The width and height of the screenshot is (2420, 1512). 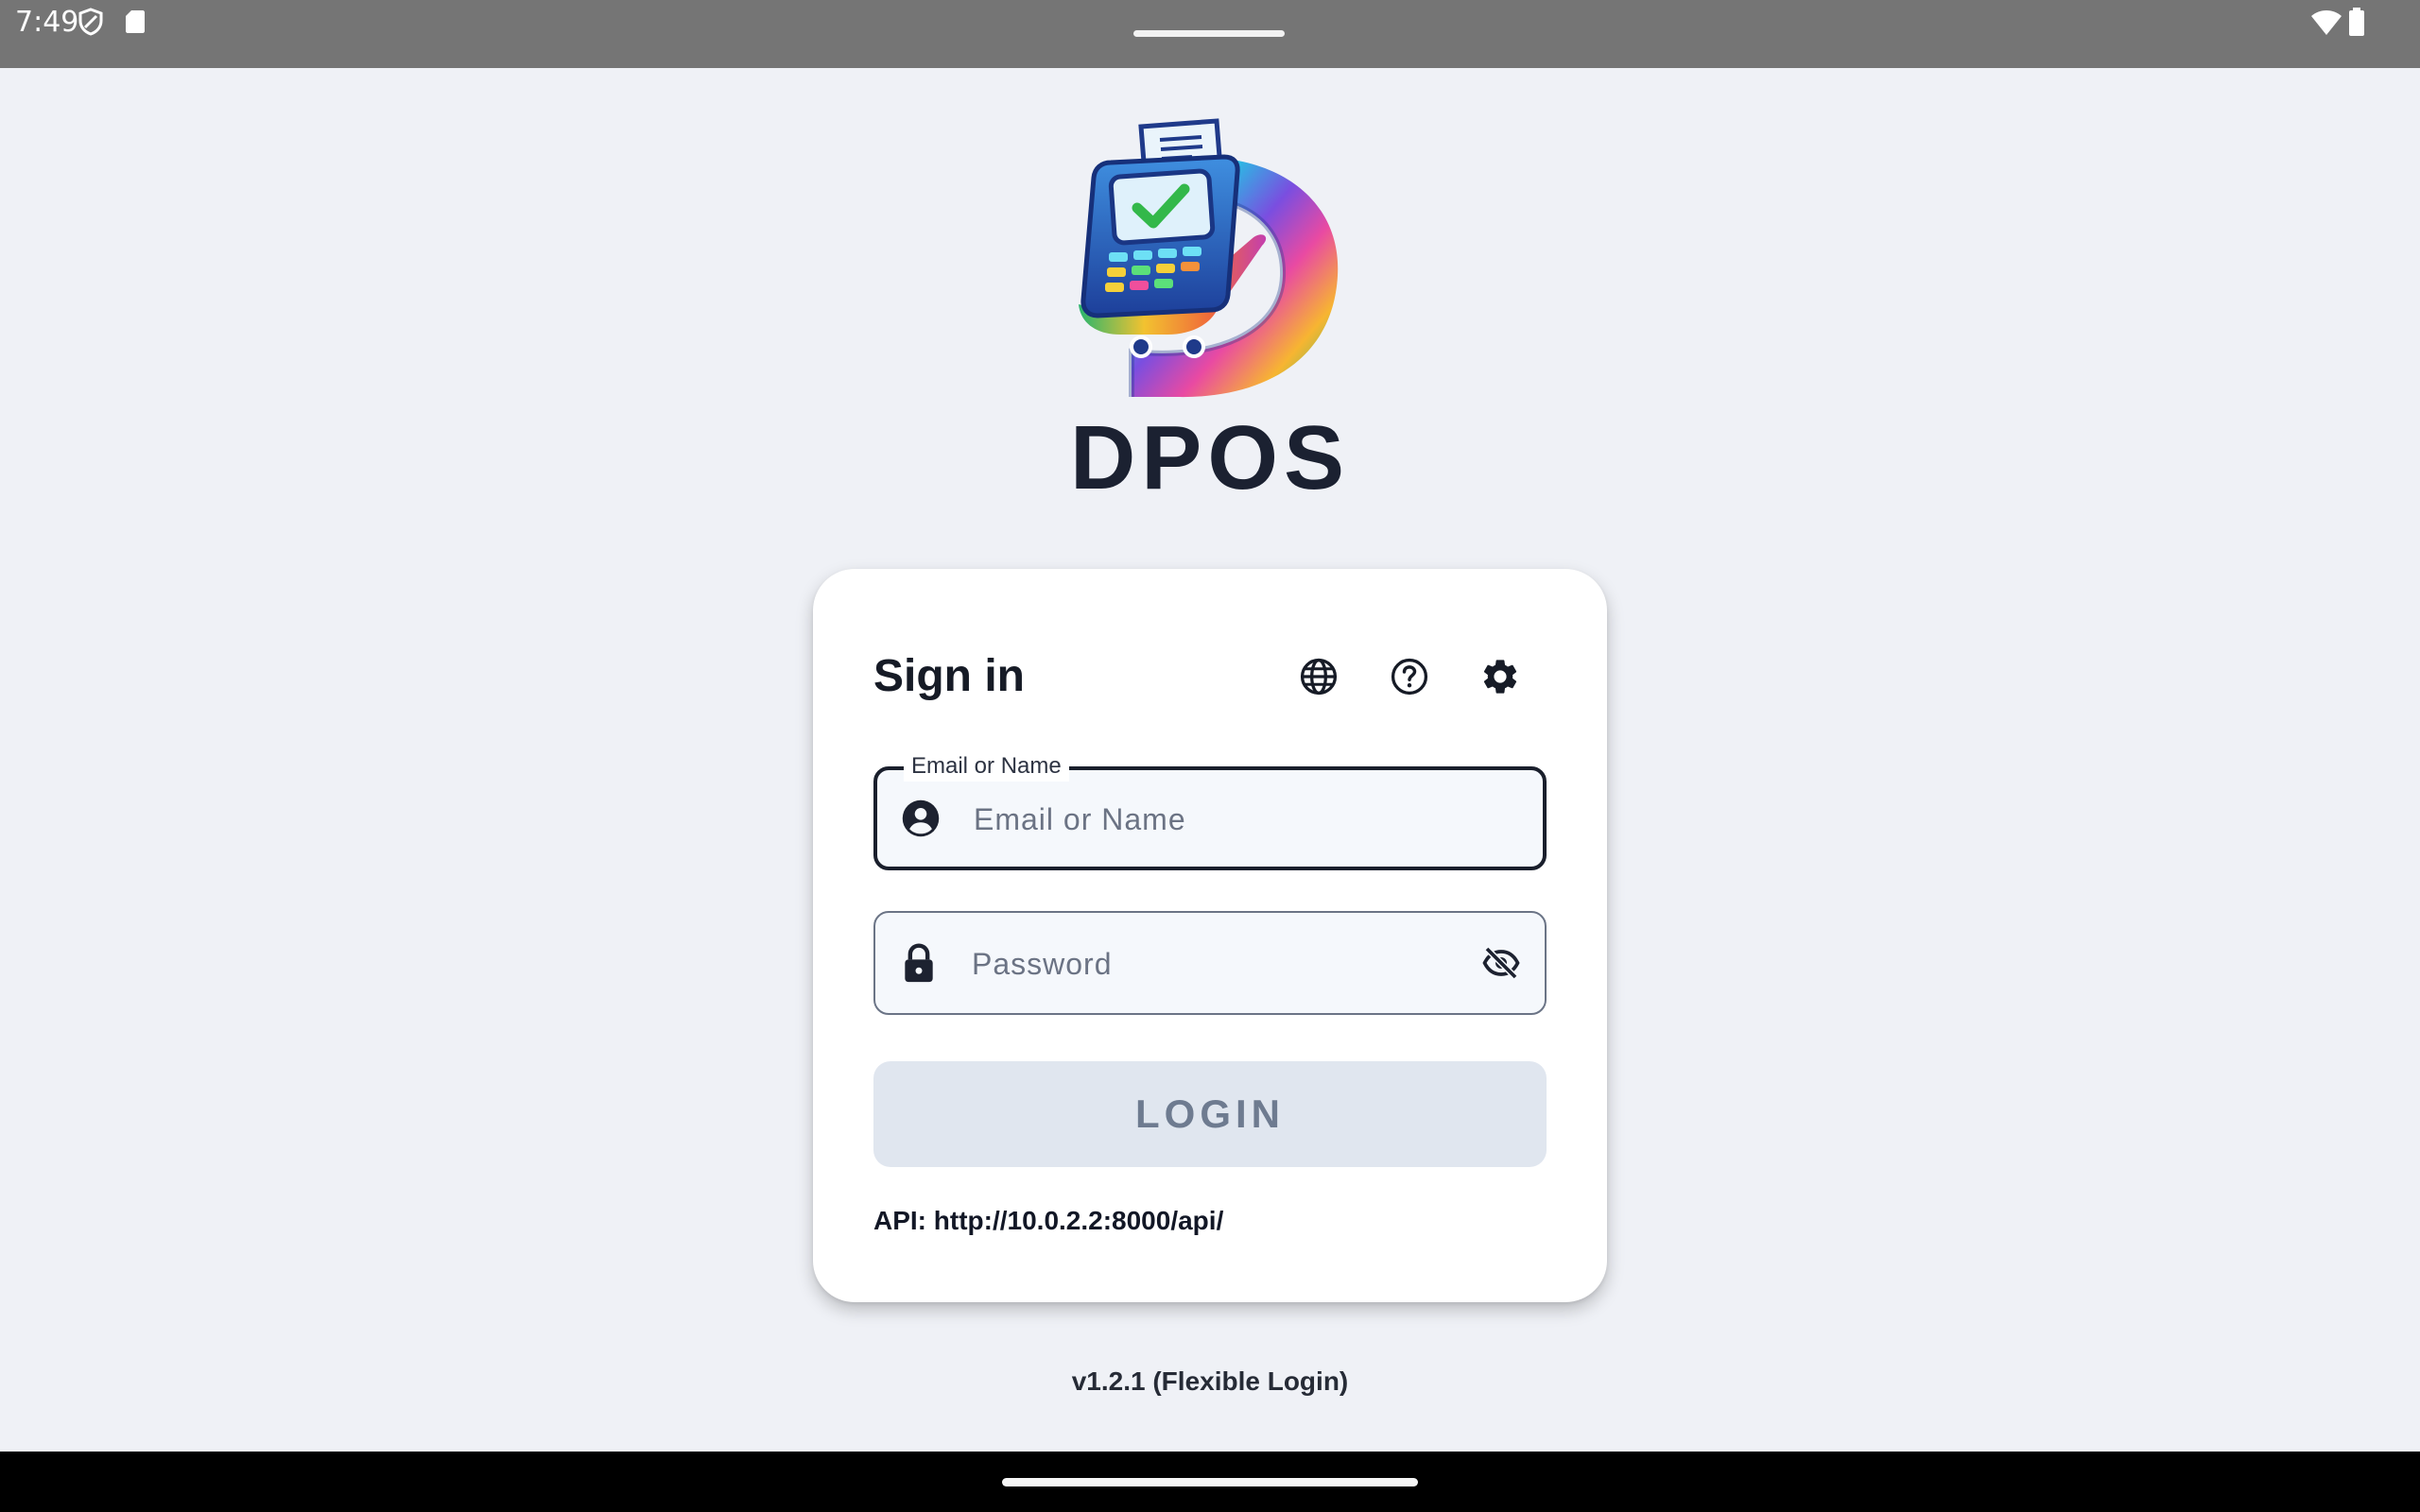 I want to click on battery-icon, so click(x=2356, y=22).